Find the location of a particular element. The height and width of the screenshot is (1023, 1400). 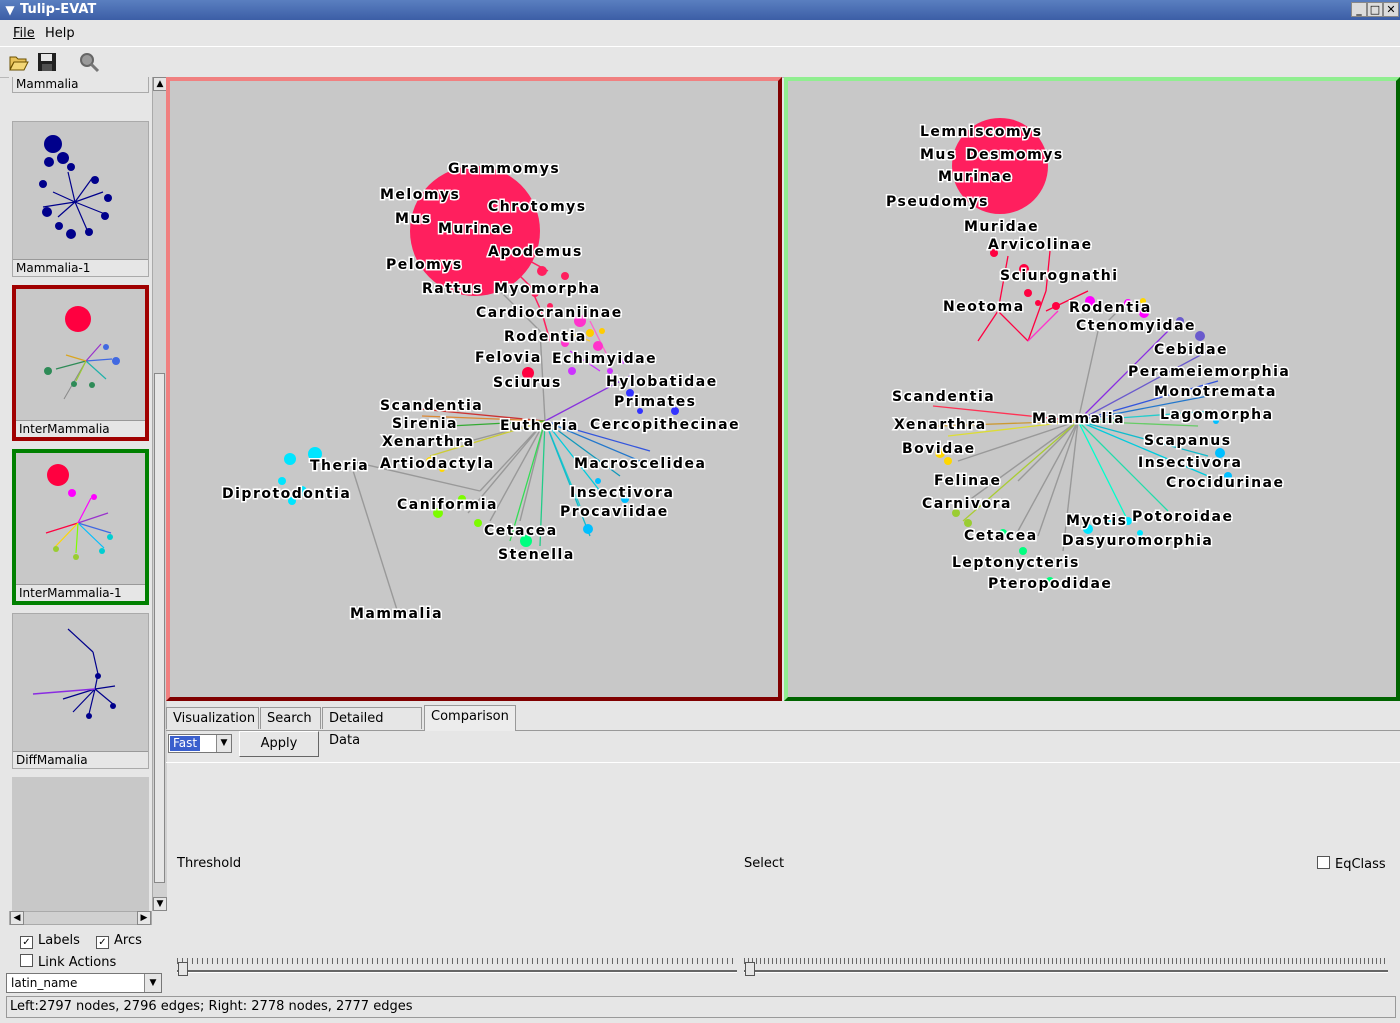

select-slider-handle is located at coordinates (750, 969).